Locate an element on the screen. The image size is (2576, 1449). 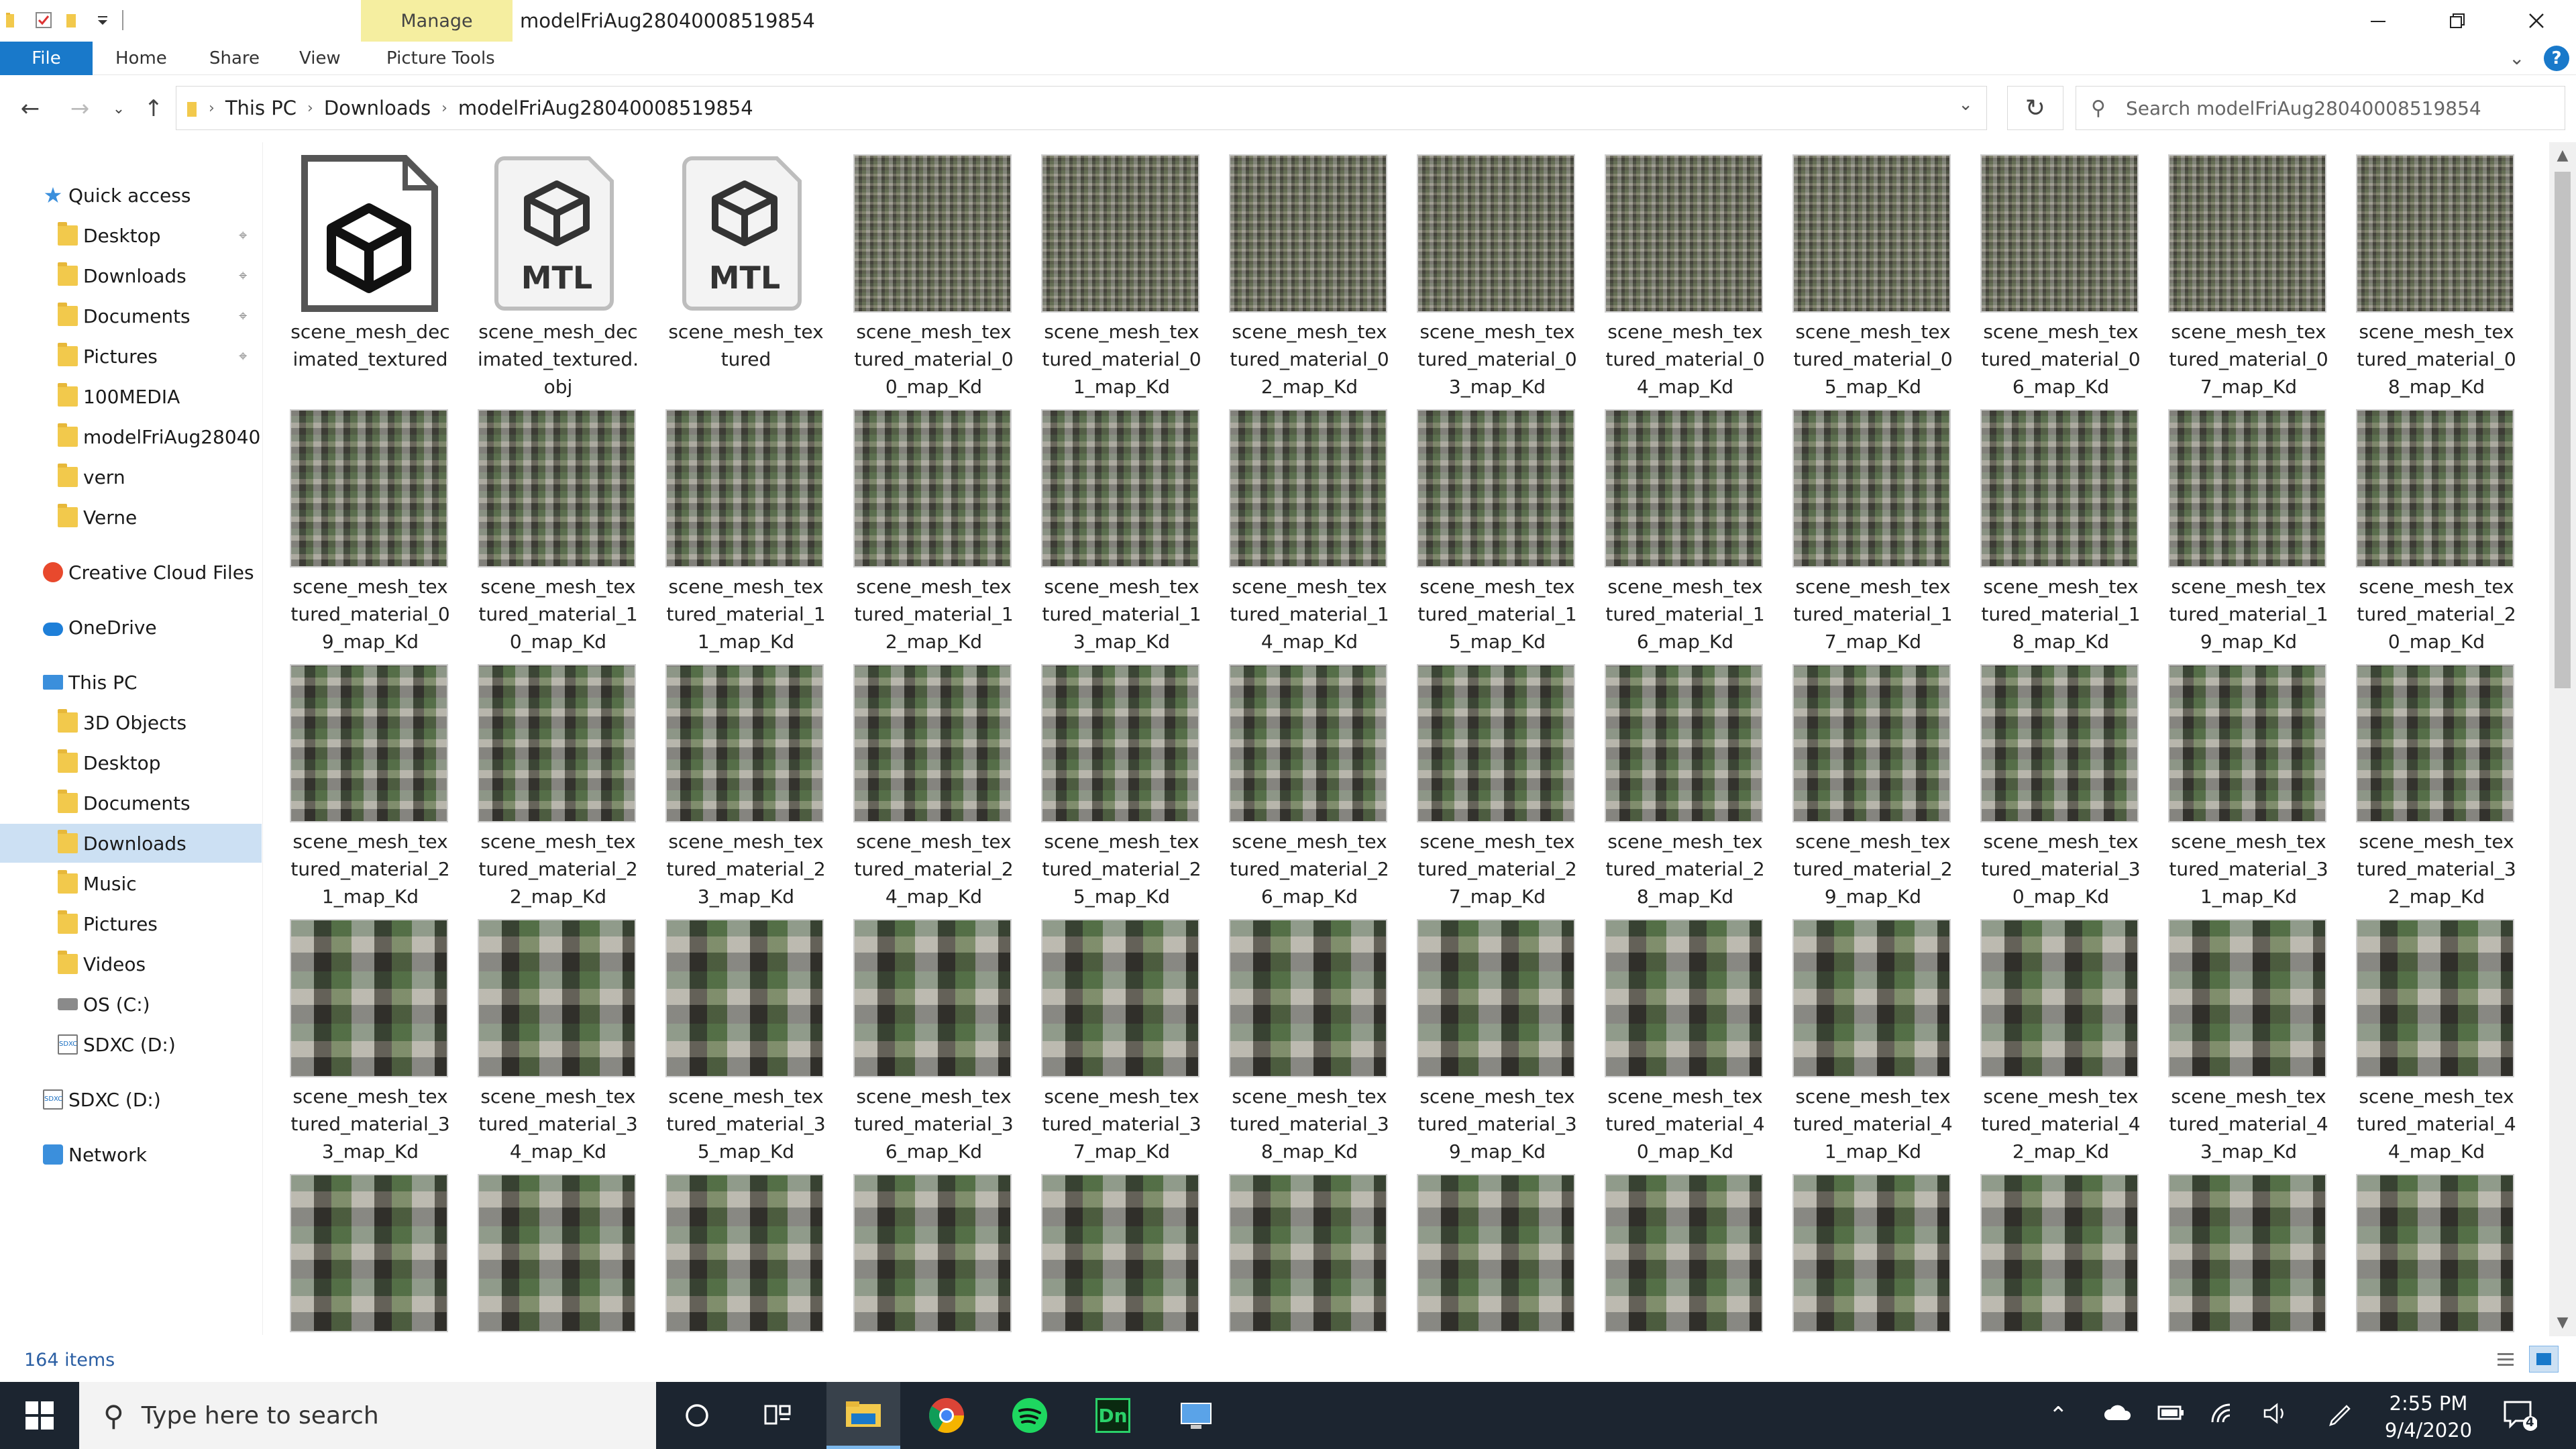
tab-picture-tools: Picture Tools is located at coordinates (440, 58).